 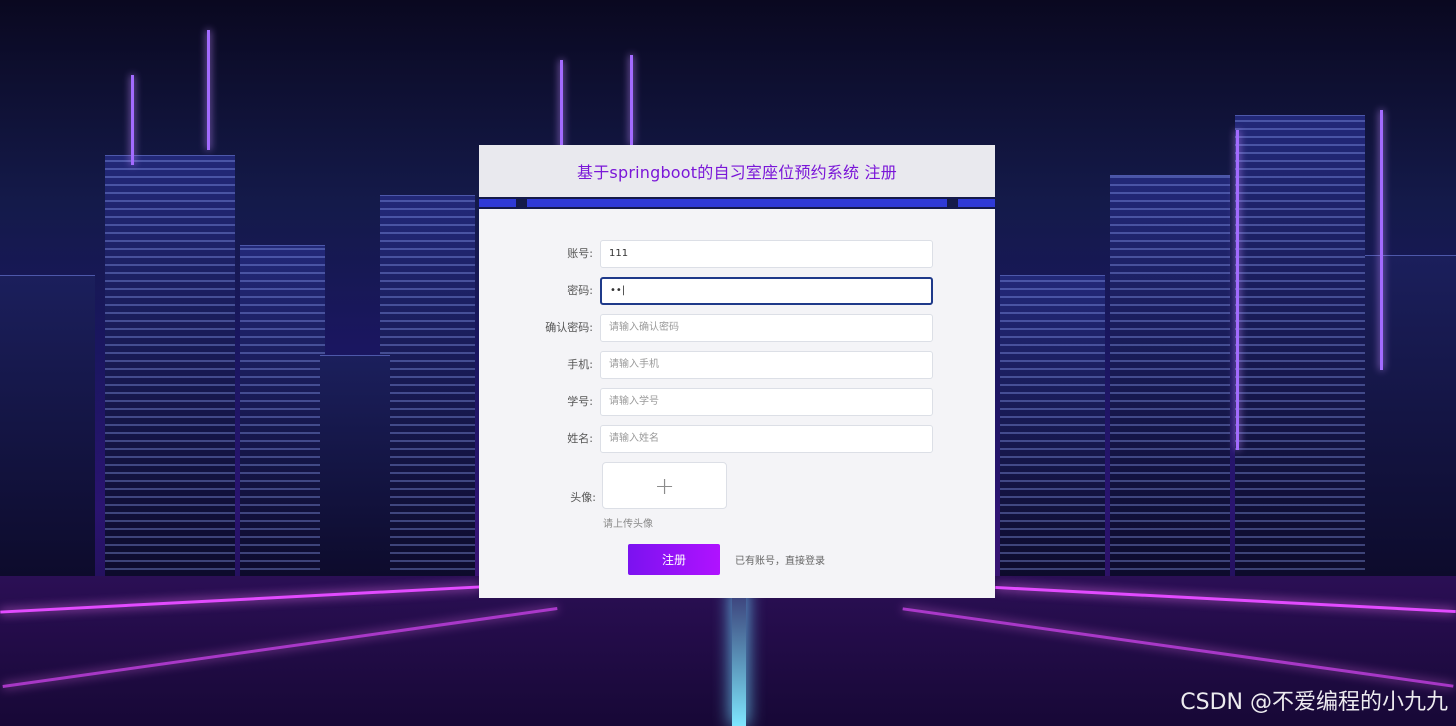 I want to click on password-row: 密码: ••|, so click(x=737, y=291).